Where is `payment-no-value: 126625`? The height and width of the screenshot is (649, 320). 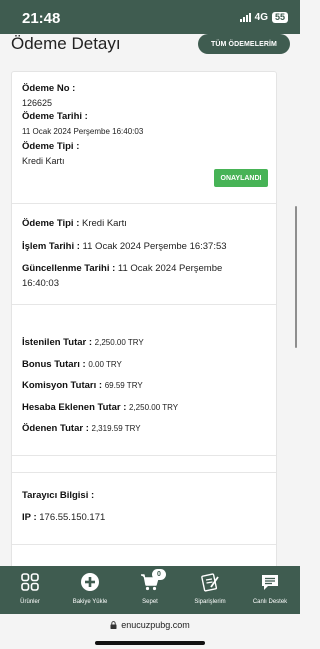 payment-no-value: 126625 is located at coordinates (37, 103).